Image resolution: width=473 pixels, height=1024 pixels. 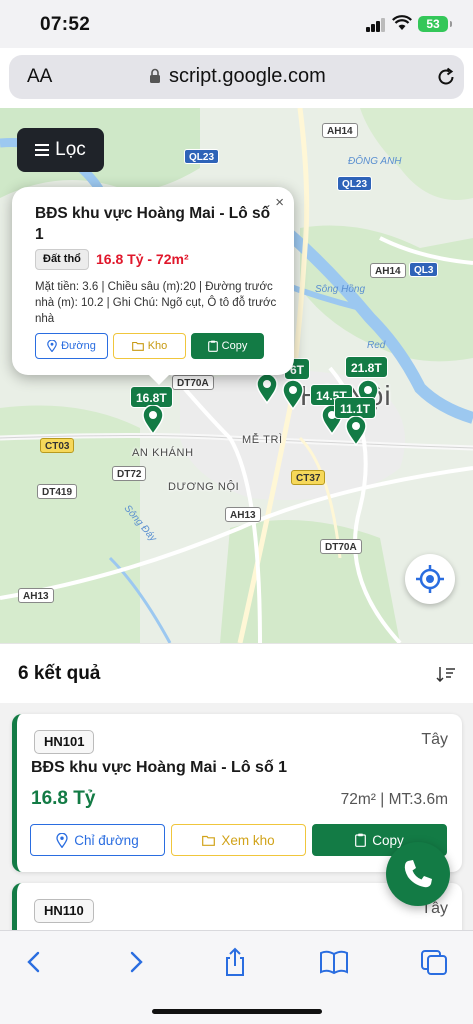 What do you see at coordinates (446, 77) in the screenshot?
I see `reload-icon` at bounding box center [446, 77].